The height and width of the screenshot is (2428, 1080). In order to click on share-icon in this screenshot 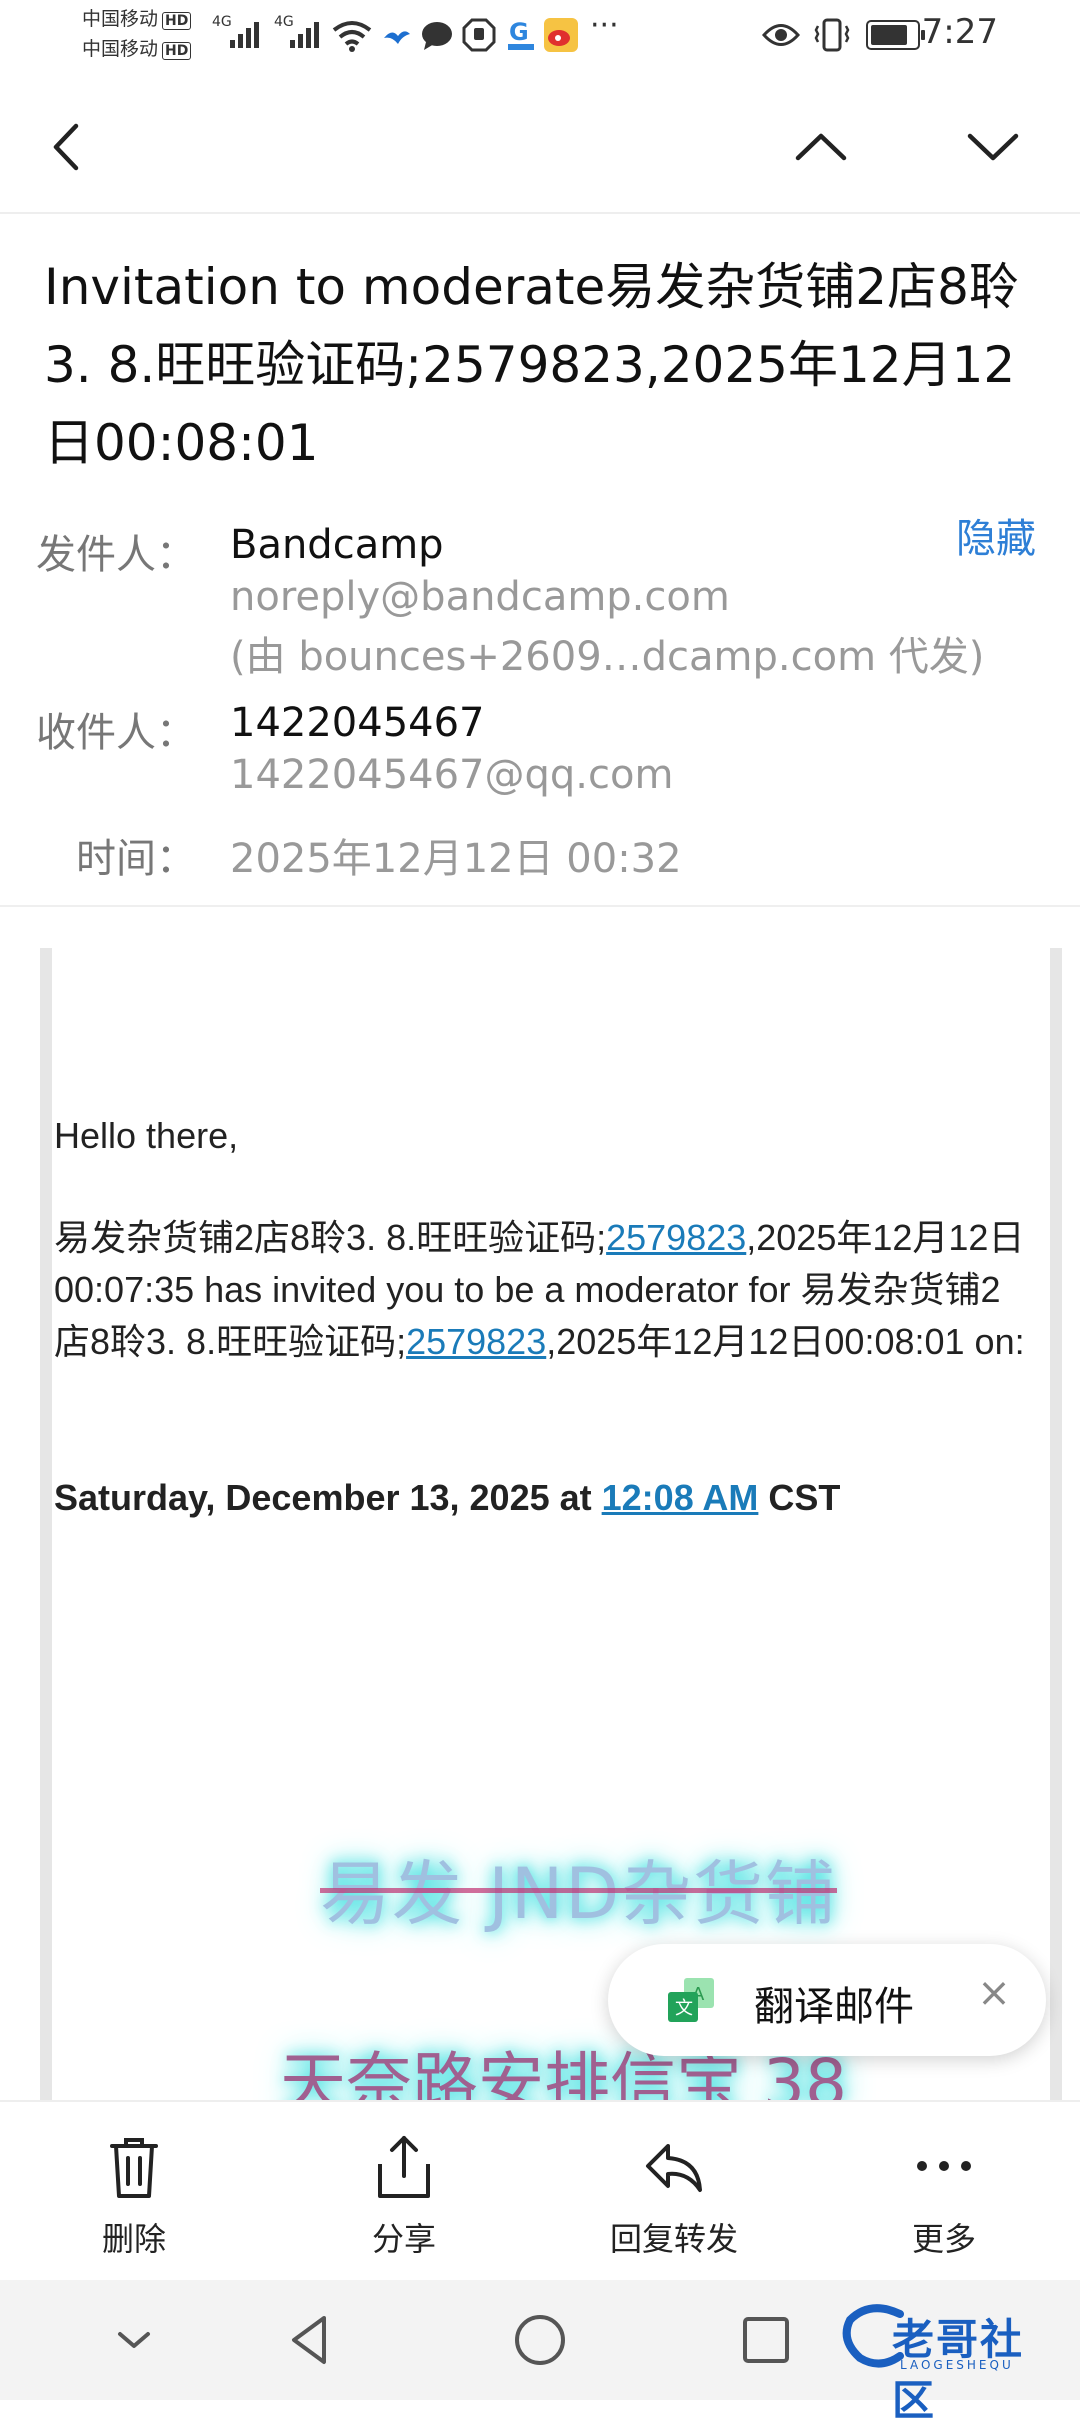, I will do `click(404, 2167)`.